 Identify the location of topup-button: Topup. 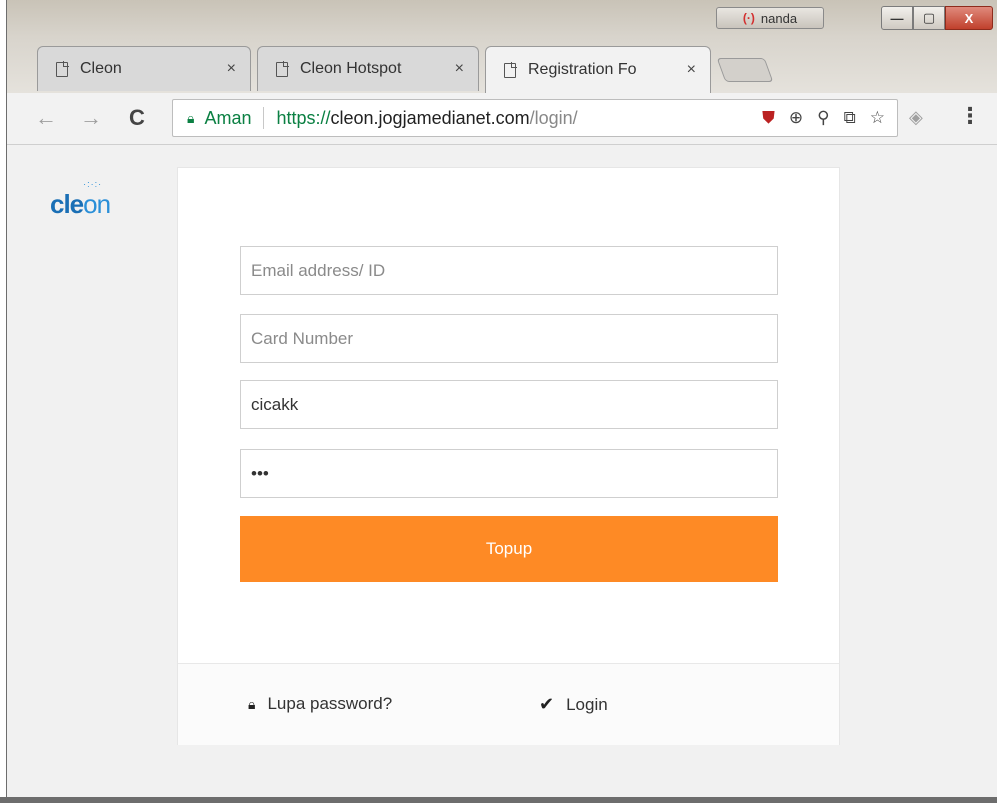
(509, 549).